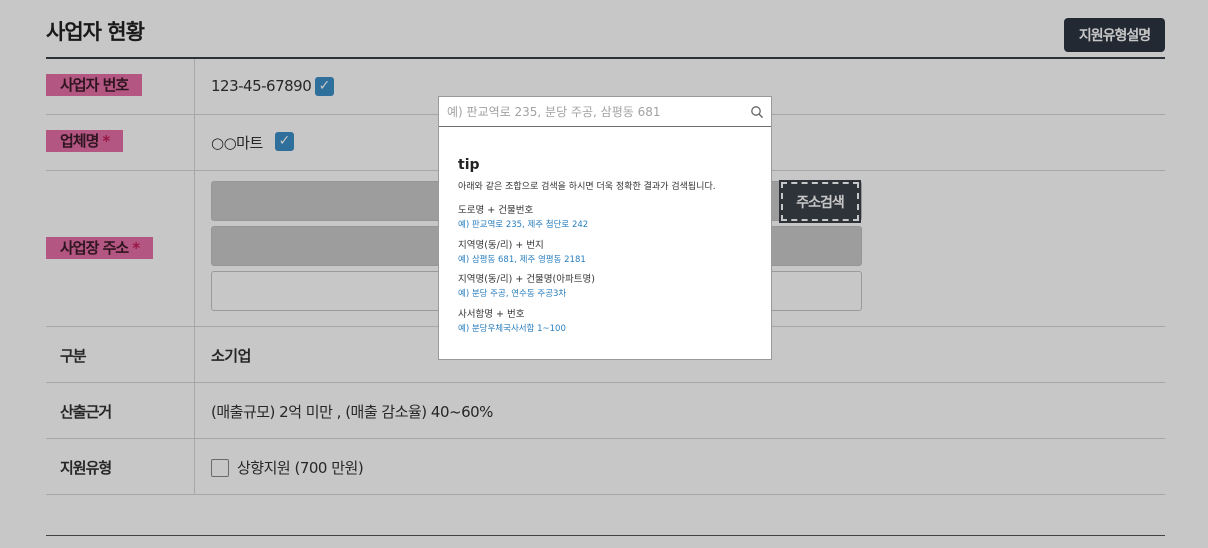 The width and height of the screenshot is (1208, 548). What do you see at coordinates (512, 294) in the screenshot?
I see `tip-item-example: 예) 분당 주공, 연수동 주공3차` at bounding box center [512, 294].